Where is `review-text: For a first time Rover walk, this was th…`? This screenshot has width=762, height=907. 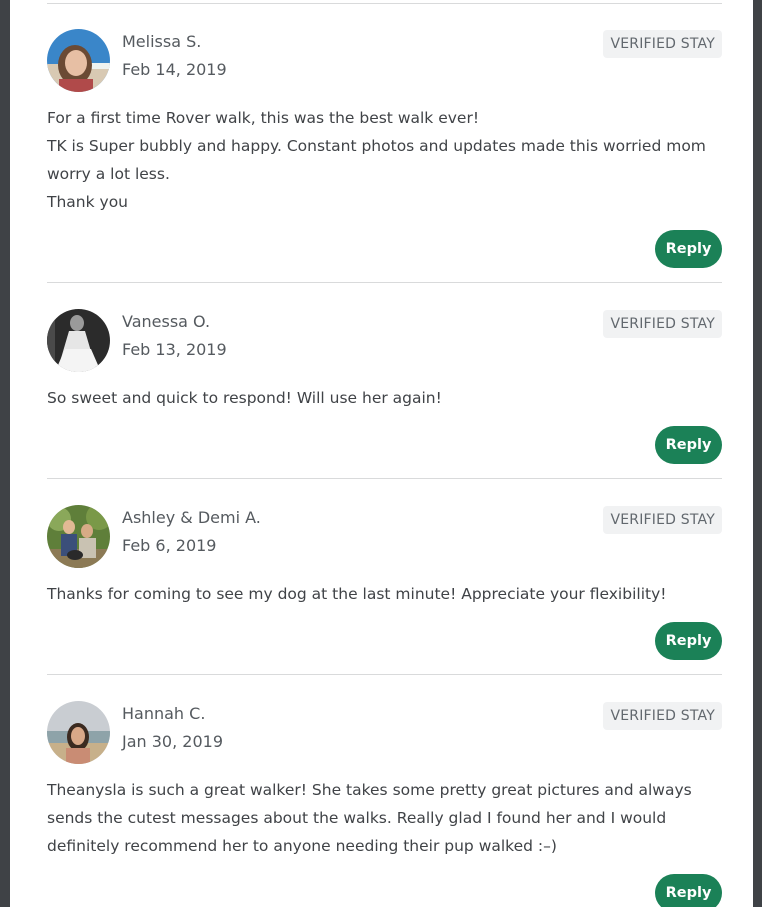 review-text: For a first time Rover walk, this was th… is located at coordinates (384, 160).